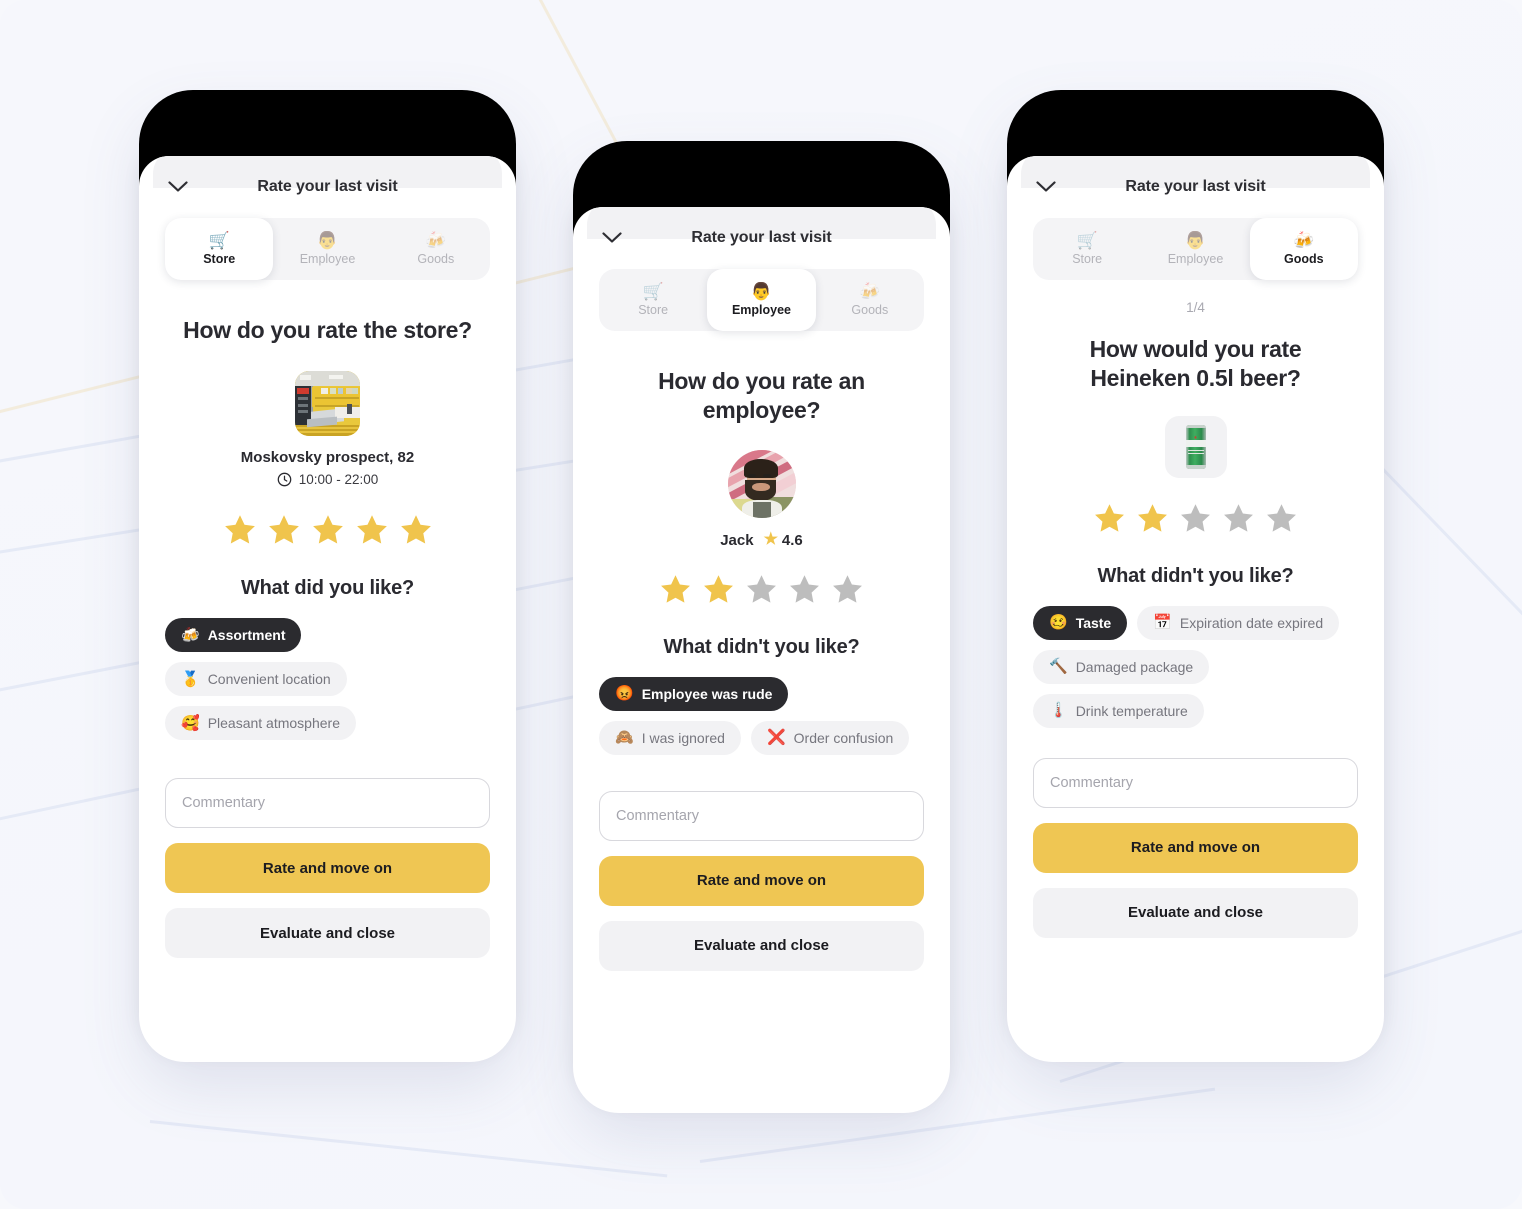 This screenshot has width=1522, height=1209. Describe the element at coordinates (327, 868) in the screenshot. I see `rate-and-move-on-button-store: Rate and move on` at that location.